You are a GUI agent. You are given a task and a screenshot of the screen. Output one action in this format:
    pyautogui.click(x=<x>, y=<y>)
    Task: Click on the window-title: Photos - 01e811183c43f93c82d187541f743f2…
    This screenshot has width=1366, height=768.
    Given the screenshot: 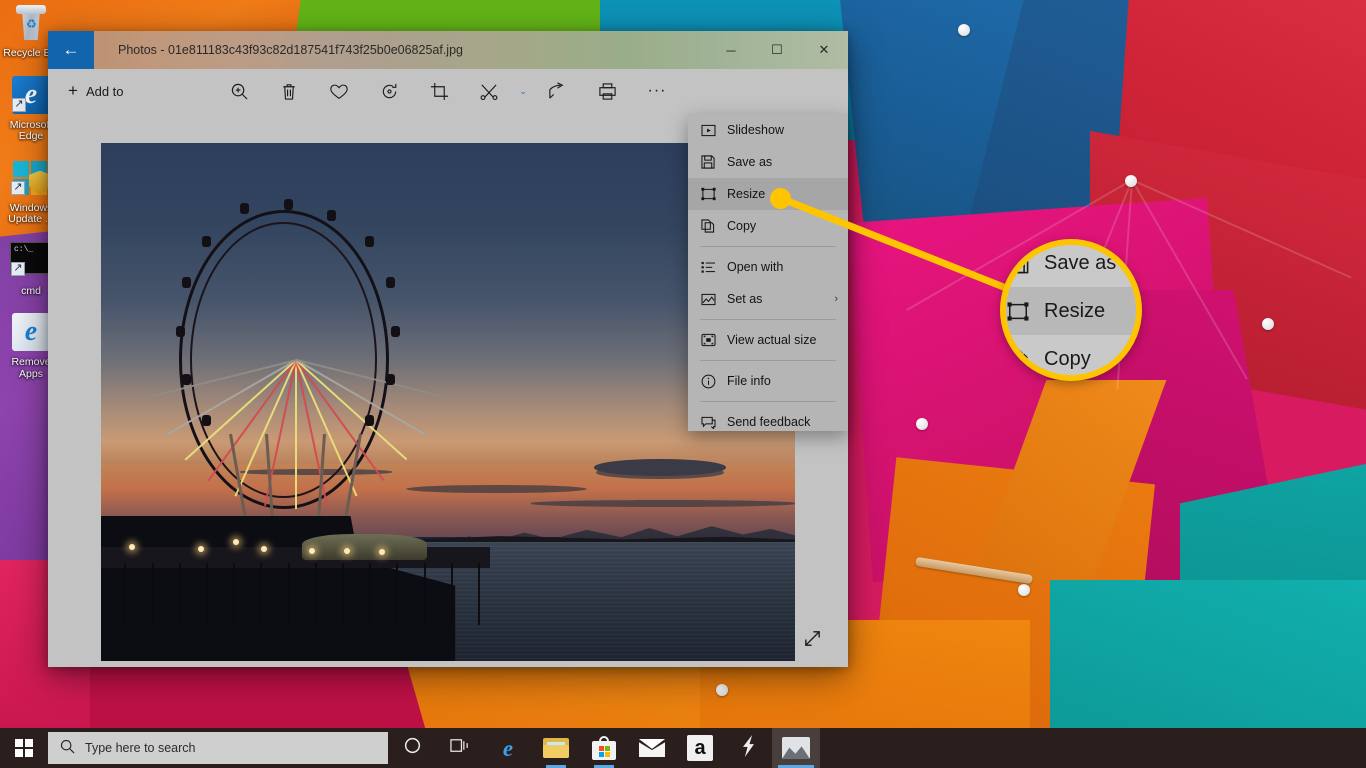 What is the action you would take?
    pyautogui.click(x=290, y=50)
    